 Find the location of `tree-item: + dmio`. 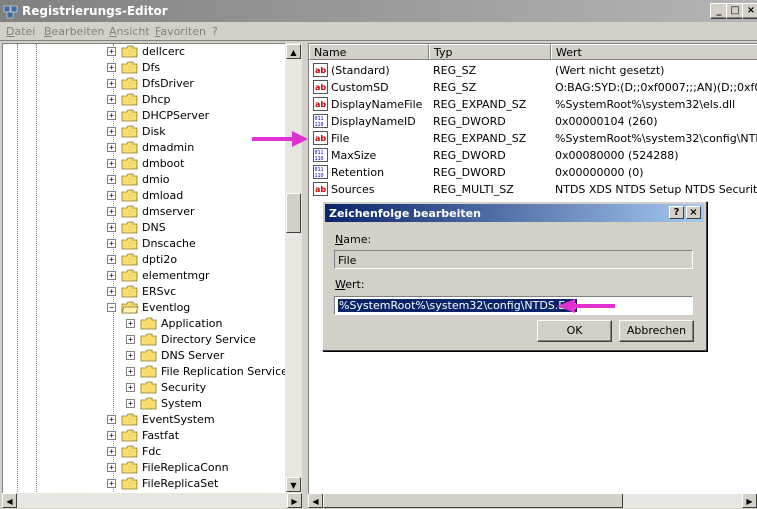

tree-item: + dmio is located at coordinates (196, 180).